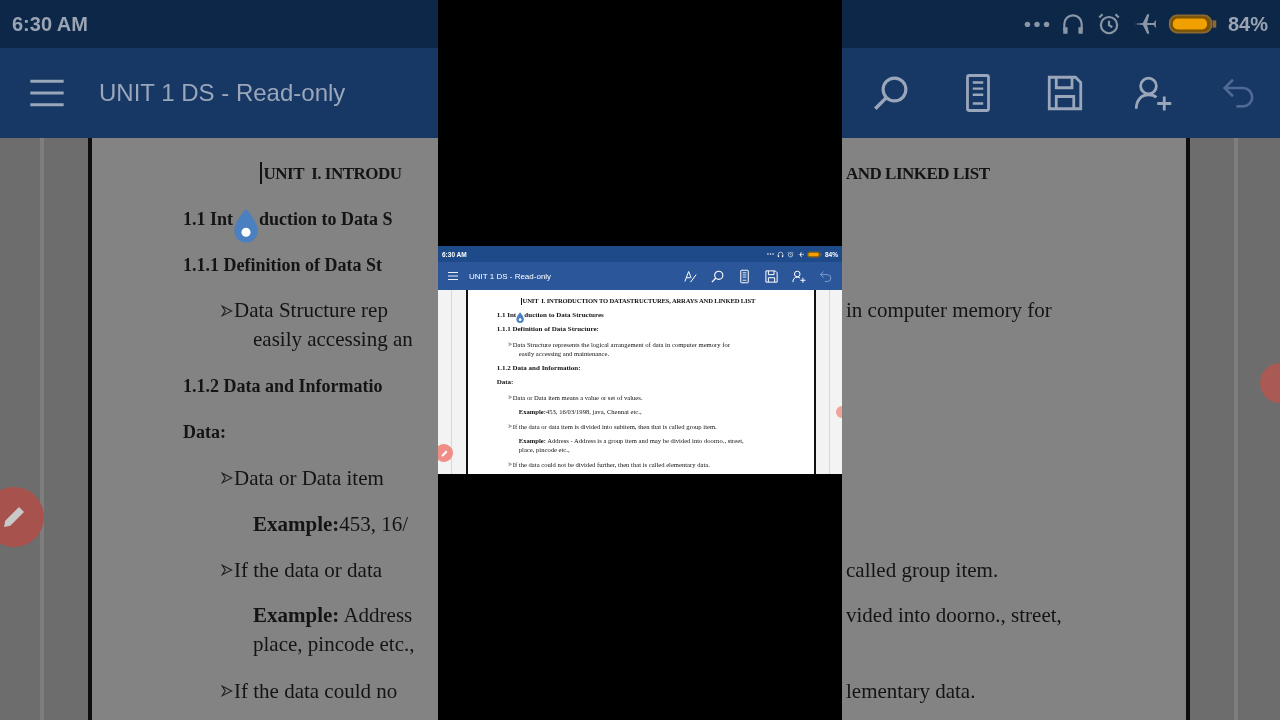 This screenshot has width=1280, height=720. I want to click on bullet-text: called group item., so click(922, 570).